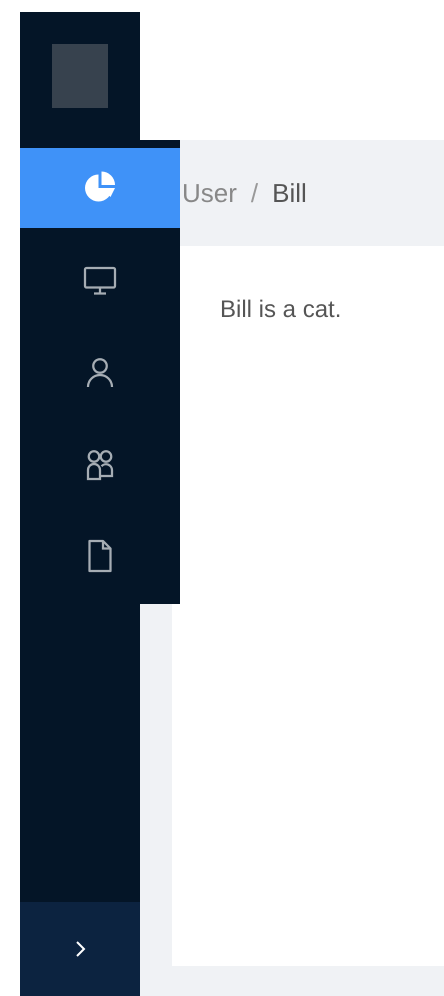  I want to click on breadcrumb-current: Bill, so click(289, 193).